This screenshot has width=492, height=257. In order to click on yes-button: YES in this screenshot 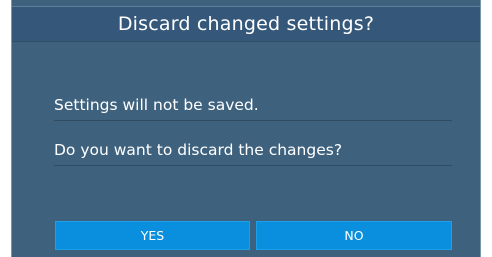, I will do `click(152, 235)`.